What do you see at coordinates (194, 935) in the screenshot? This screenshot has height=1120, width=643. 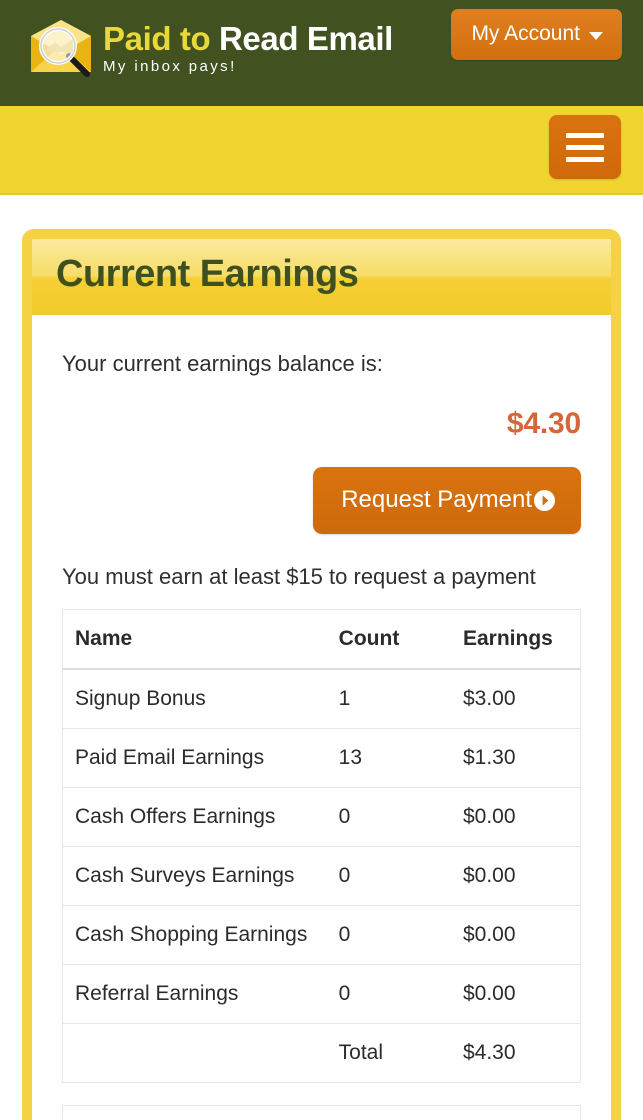 I see `cell-name: Cash Shopping Earnings` at bounding box center [194, 935].